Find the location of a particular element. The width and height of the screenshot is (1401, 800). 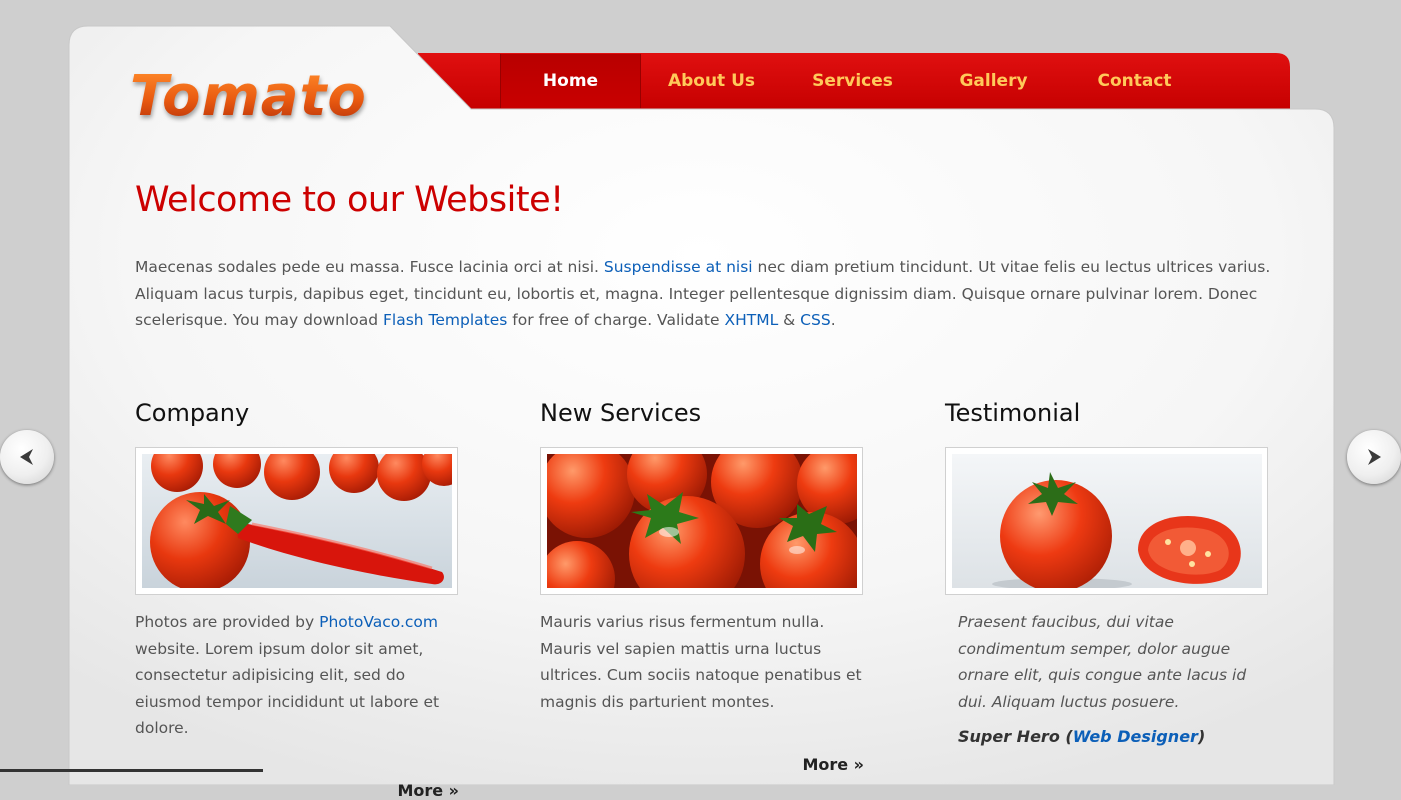

nav-item-services: Services is located at coordinates (852, 81).